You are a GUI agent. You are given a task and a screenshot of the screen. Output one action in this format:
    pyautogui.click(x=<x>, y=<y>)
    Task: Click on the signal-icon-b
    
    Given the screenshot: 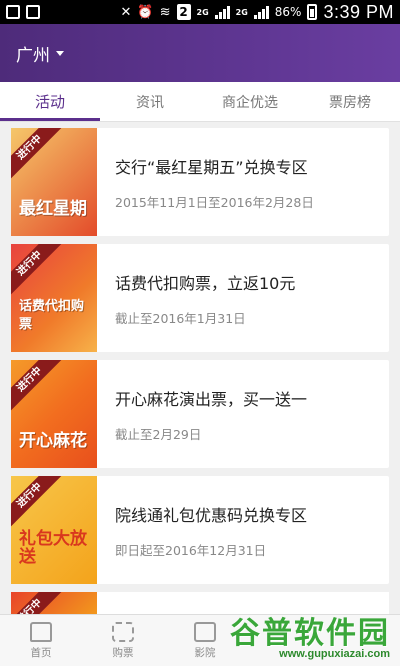 What is the action you would take?
    pyautogui.click(x=261, y=12)
    